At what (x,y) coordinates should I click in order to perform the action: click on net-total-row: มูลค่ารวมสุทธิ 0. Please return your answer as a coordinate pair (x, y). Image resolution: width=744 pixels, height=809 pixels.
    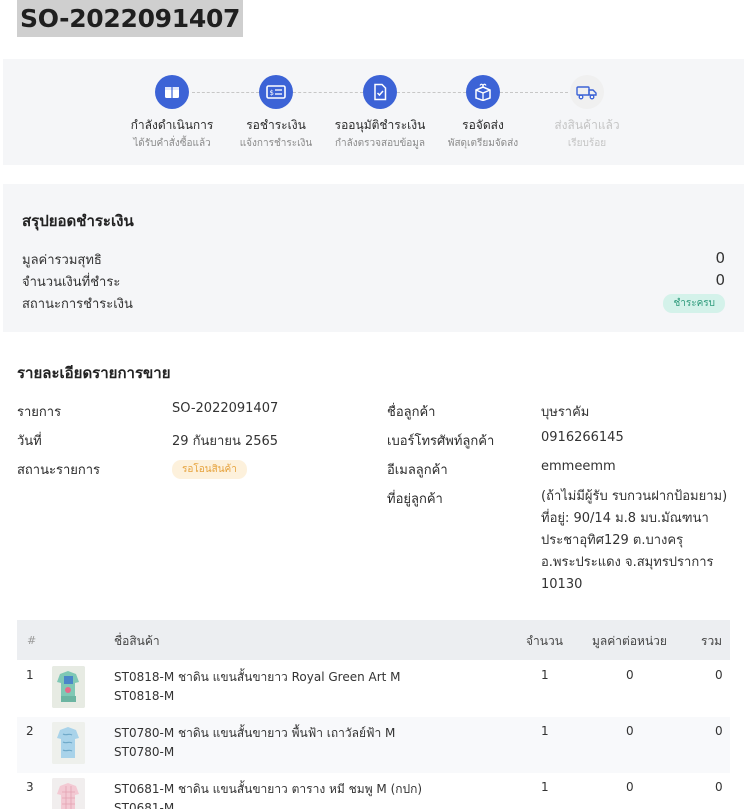
    Looking at the image, I should click on (373, 259).